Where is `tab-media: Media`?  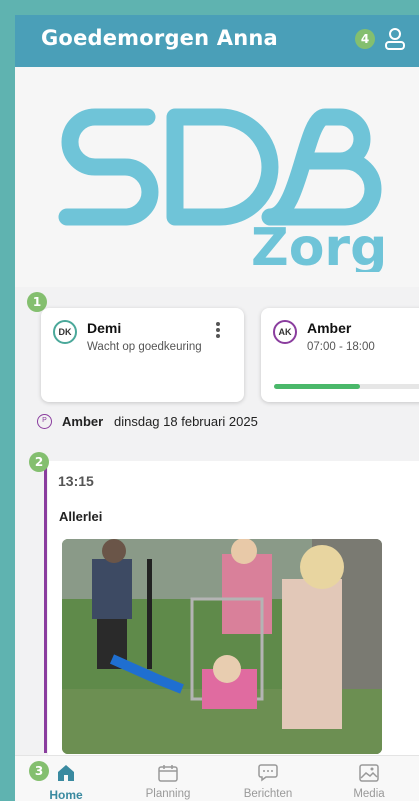
tab-media: Media is located at coordinates (369, 782).